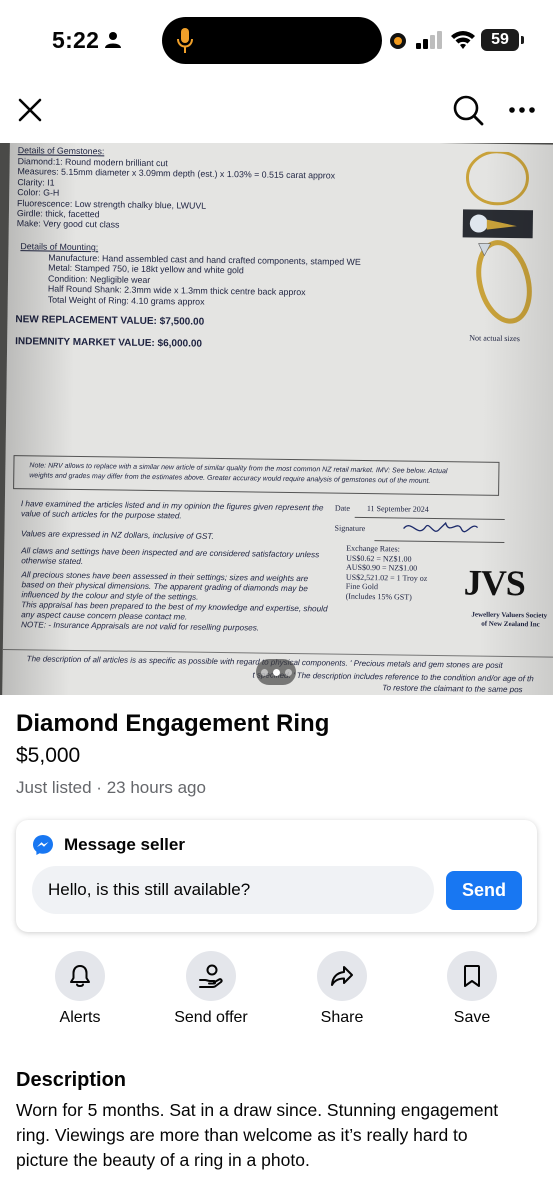 The width and height of the screenshot is (553, 1200). Describe the element at coordinates (211, 1017) in the screenshot. I see `send-offer-label: Send offer` at that location.